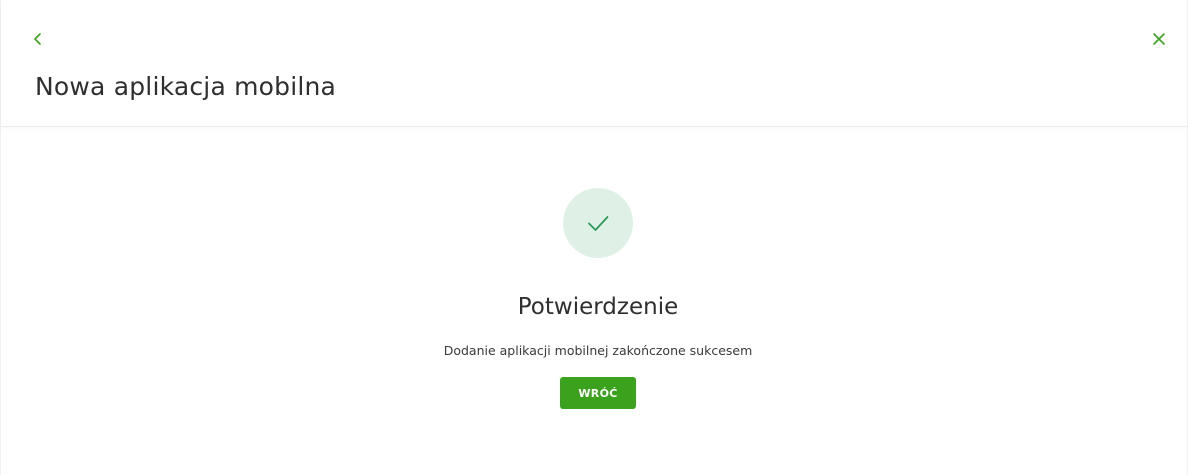 This screenshot has height=475, width=1188. I want to click on checkmark-icon, so click(598, 223).